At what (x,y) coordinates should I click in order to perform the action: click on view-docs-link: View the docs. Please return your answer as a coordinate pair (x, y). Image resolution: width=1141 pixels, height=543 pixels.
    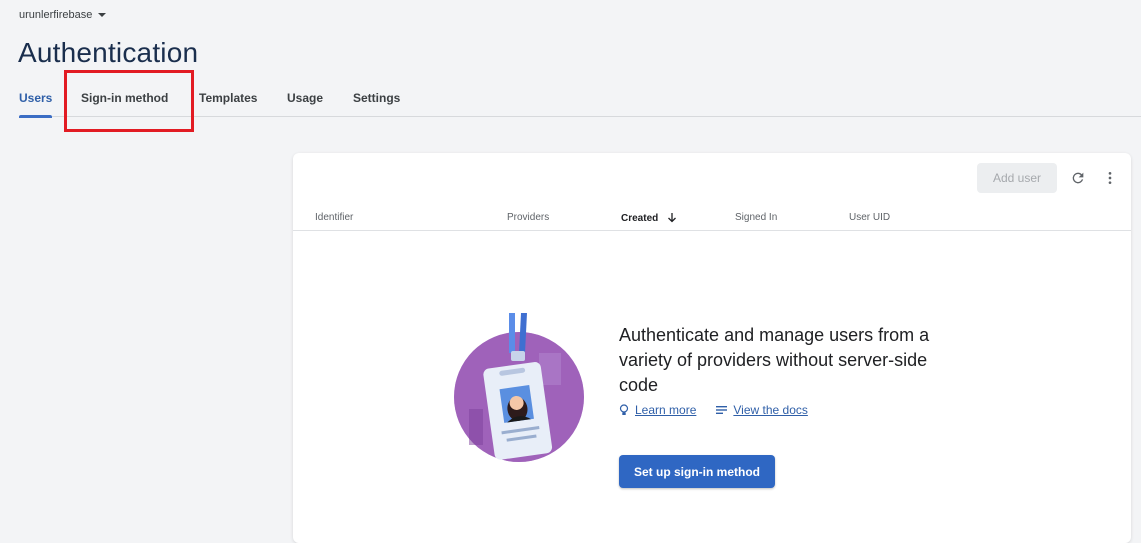
    Looking at the image, I should click on (762, 410).